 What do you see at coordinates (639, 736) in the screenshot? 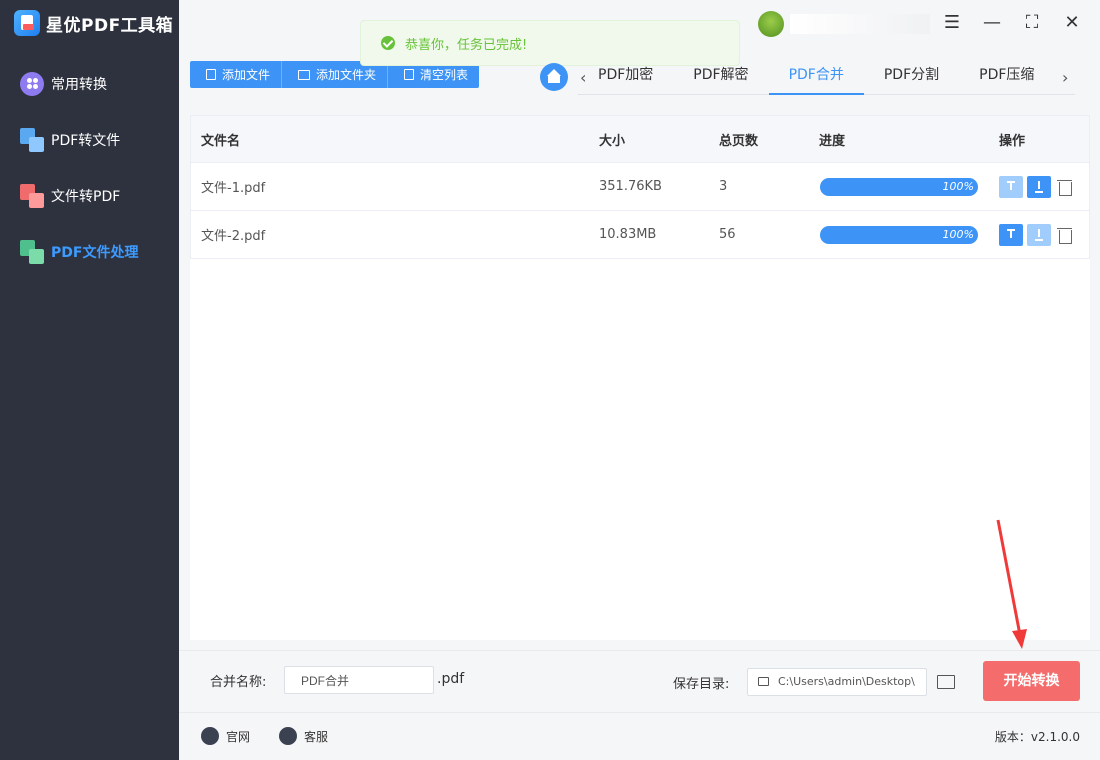
I see `footer: 官网 客服 版本：v2.1.0.0` at bounding box center [639, 736].